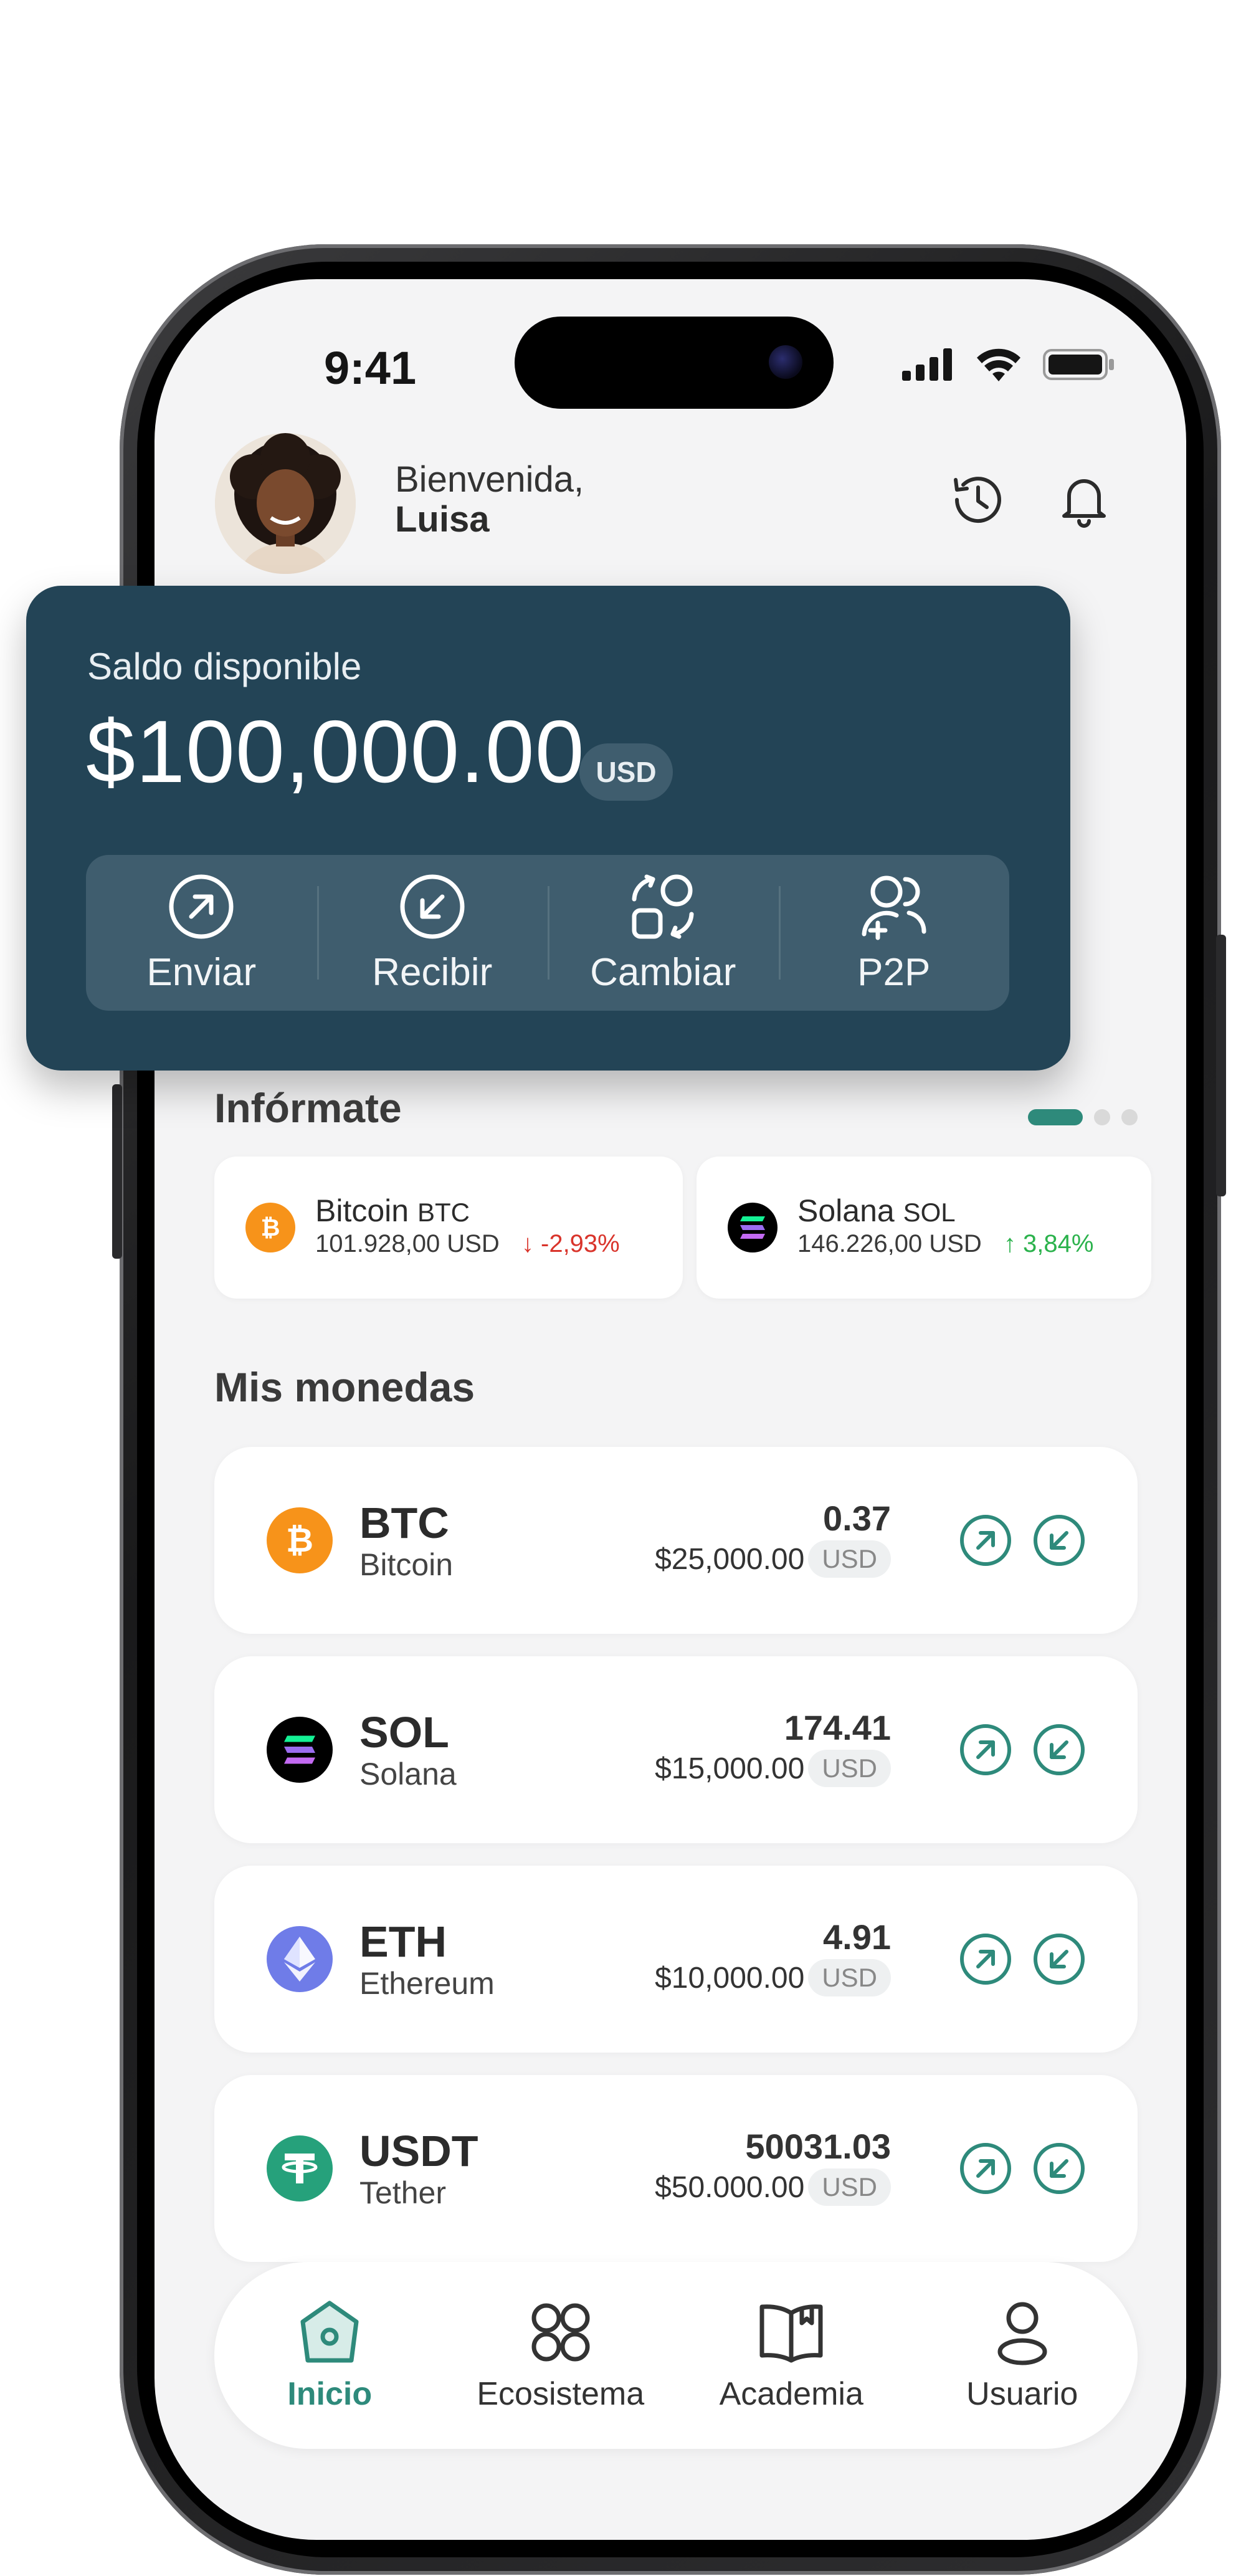 The width and height of the screenshot is (1246, 2576). What do you see at coordinates (490, 480) in the screenshot?
I see `greeting-text: Bienvenida,` at bounding box center [490, 480].